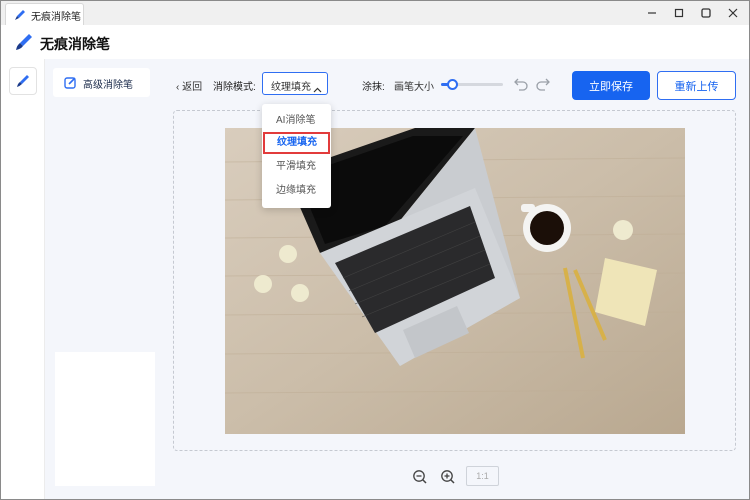 The height and width of the screenshot is (500, 750). What do you see at coordinates (56, 17) in the screenshot?
I see `window-tab-title: 无痕消除笔` at bounding box center [56, 17].